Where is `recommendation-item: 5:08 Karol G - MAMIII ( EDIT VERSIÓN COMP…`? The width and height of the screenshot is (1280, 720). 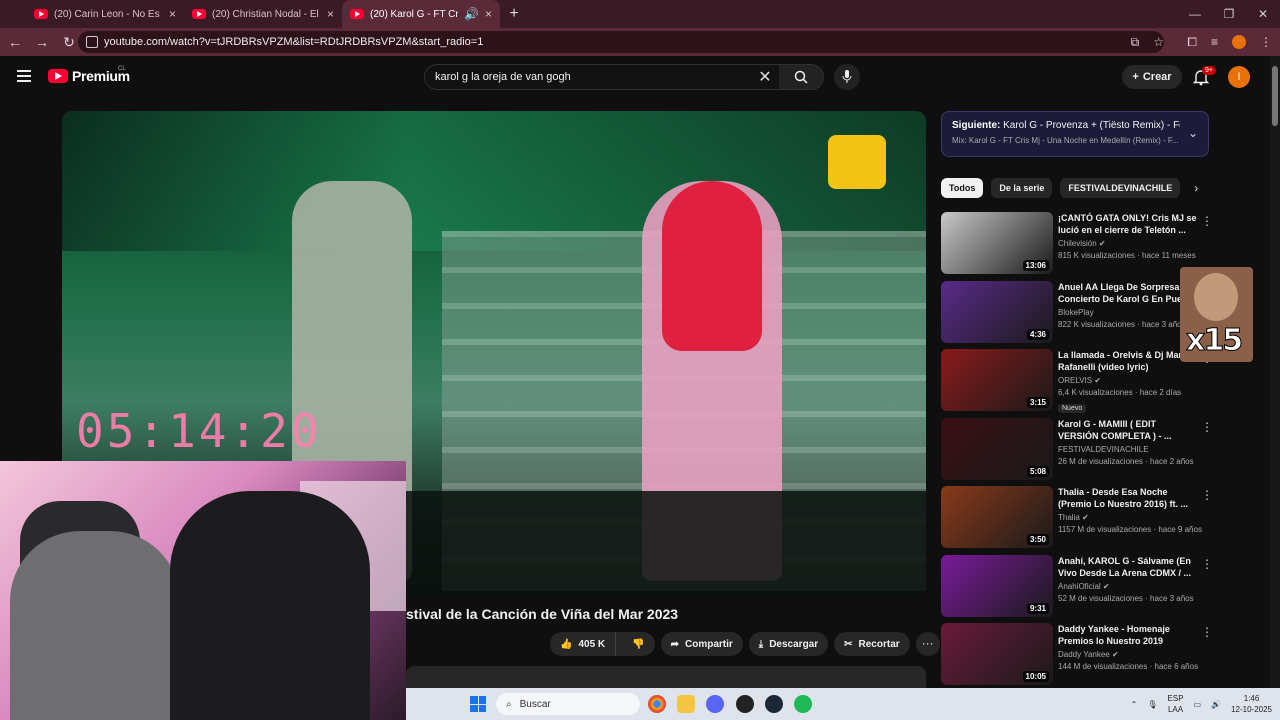
recommendation-item: 5:08 Karol G - MAMIII ( EDIT VERSIÓN COMP… is located at coordinates (1077, 448).